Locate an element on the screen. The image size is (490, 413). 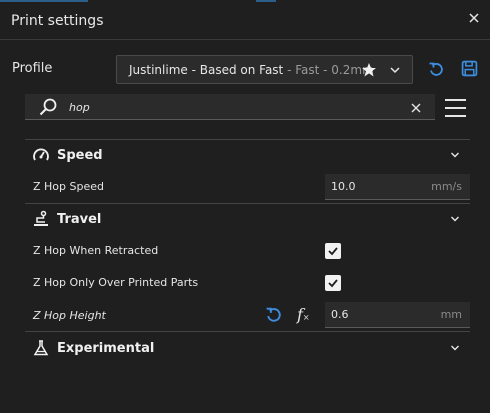
z-hop-only-over-printed-label: Z Hop Only Over Printed Parts is located at coordinates (116, 282).